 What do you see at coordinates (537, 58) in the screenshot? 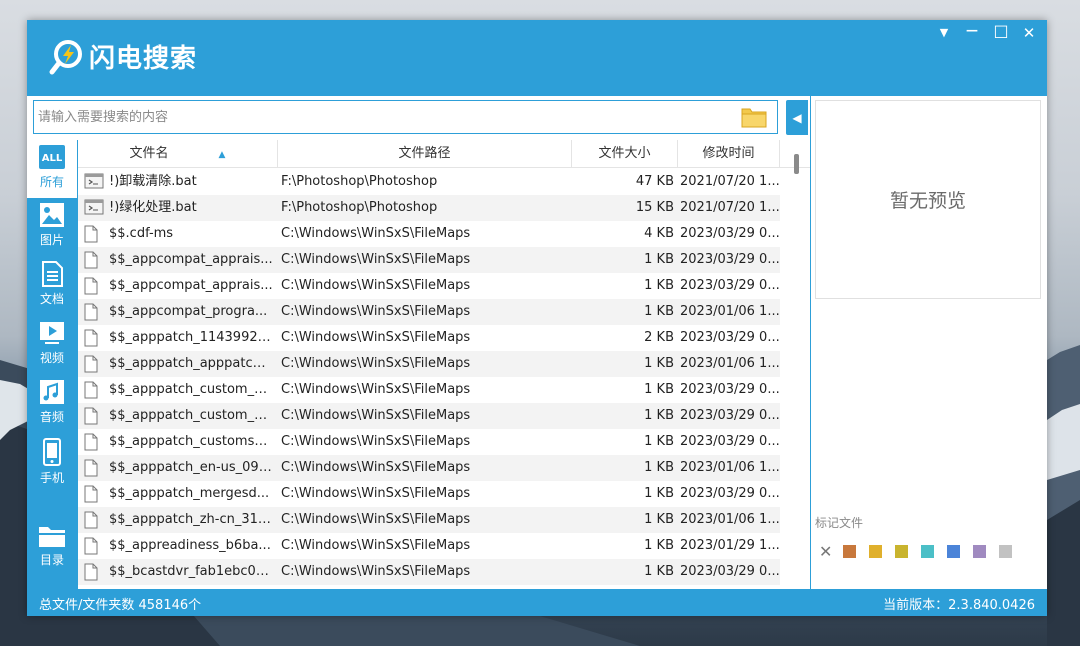
I see `title-bar: 闪电搜索 ▼ — □ ✕` at bounding box center [537, 58].